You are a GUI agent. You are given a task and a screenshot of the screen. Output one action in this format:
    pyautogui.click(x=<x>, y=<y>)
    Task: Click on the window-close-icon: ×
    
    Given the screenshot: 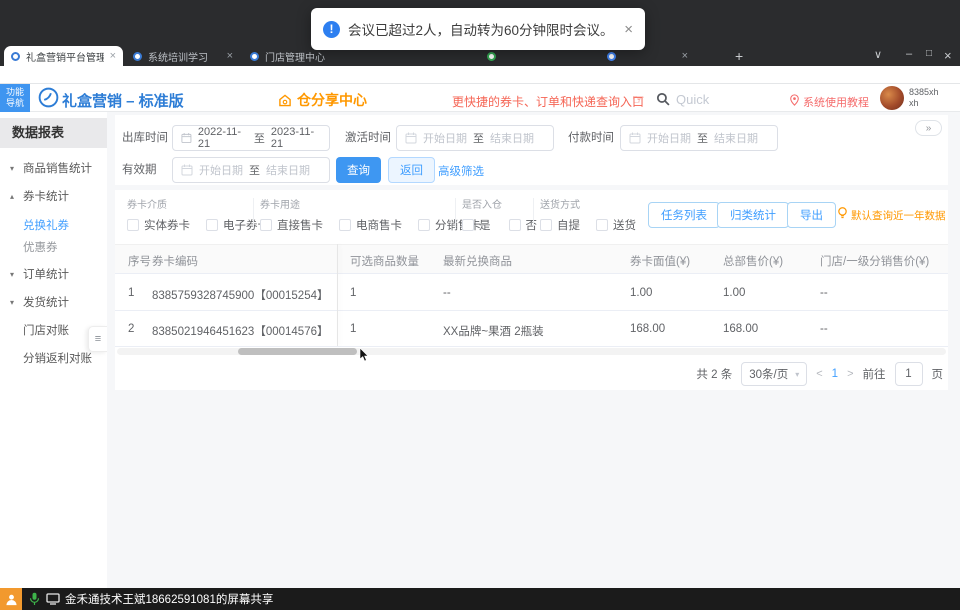 What is the action you would take?
    pyautogui.click(x=948, y=55)
    